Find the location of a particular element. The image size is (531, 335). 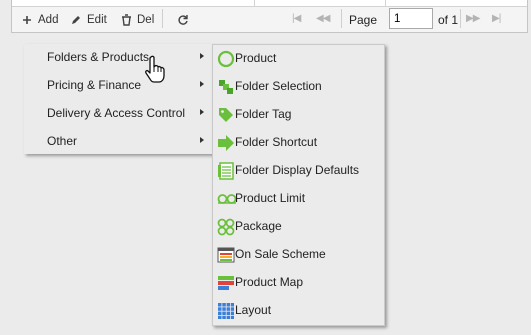

menu-item-label: Other is located at coordinates (62, 141).